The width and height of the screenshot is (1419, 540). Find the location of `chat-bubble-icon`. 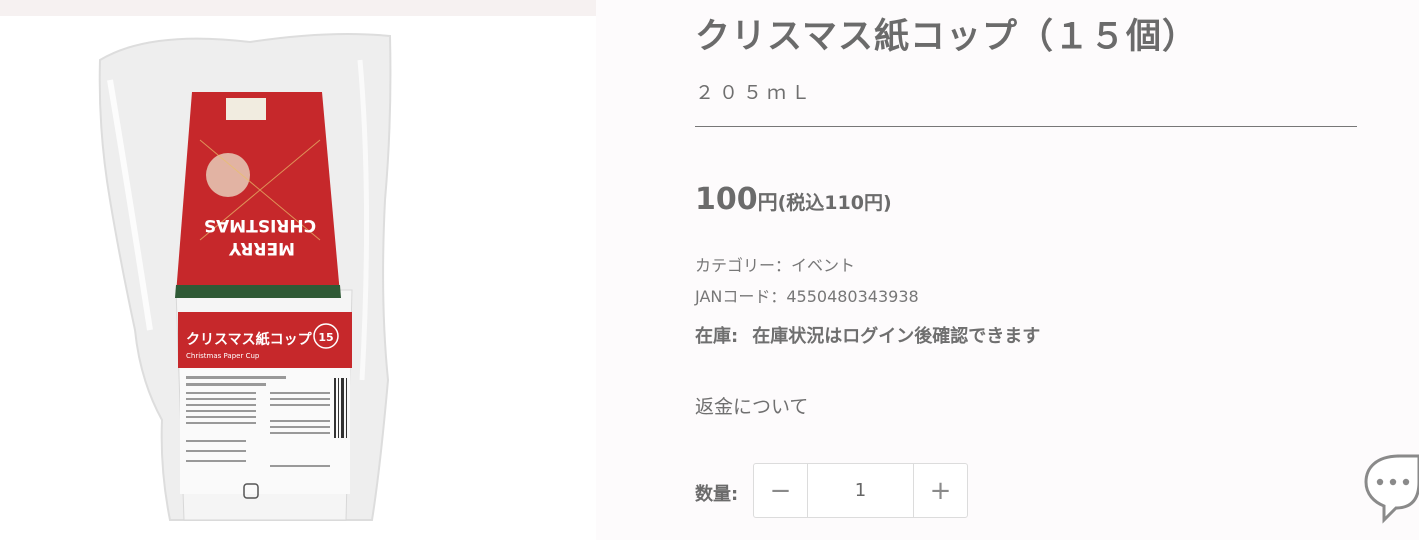

chat-bubble-icon is located at coordinates (1389, 490).